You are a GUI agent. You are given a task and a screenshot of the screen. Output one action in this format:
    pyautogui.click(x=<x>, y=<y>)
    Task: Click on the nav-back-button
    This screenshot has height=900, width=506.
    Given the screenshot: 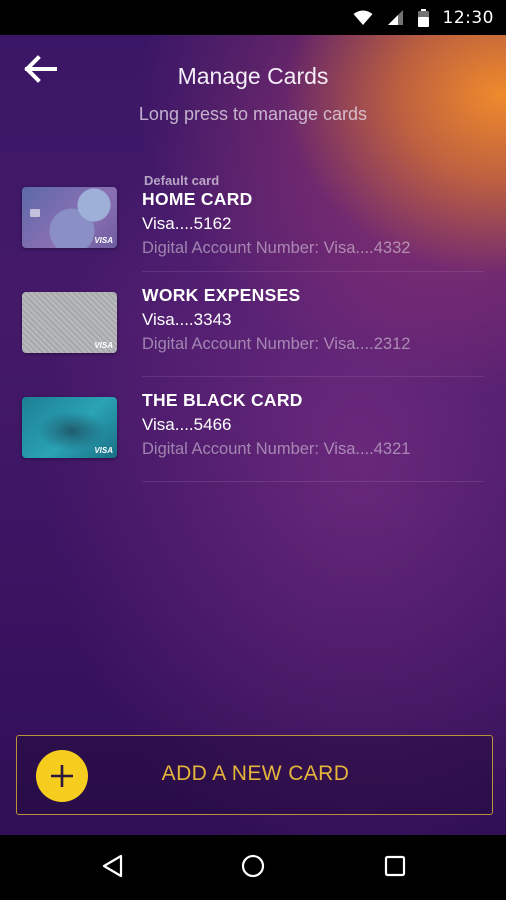 What is the action you would take?
    pyautogui.click(x=113, y=868)
    